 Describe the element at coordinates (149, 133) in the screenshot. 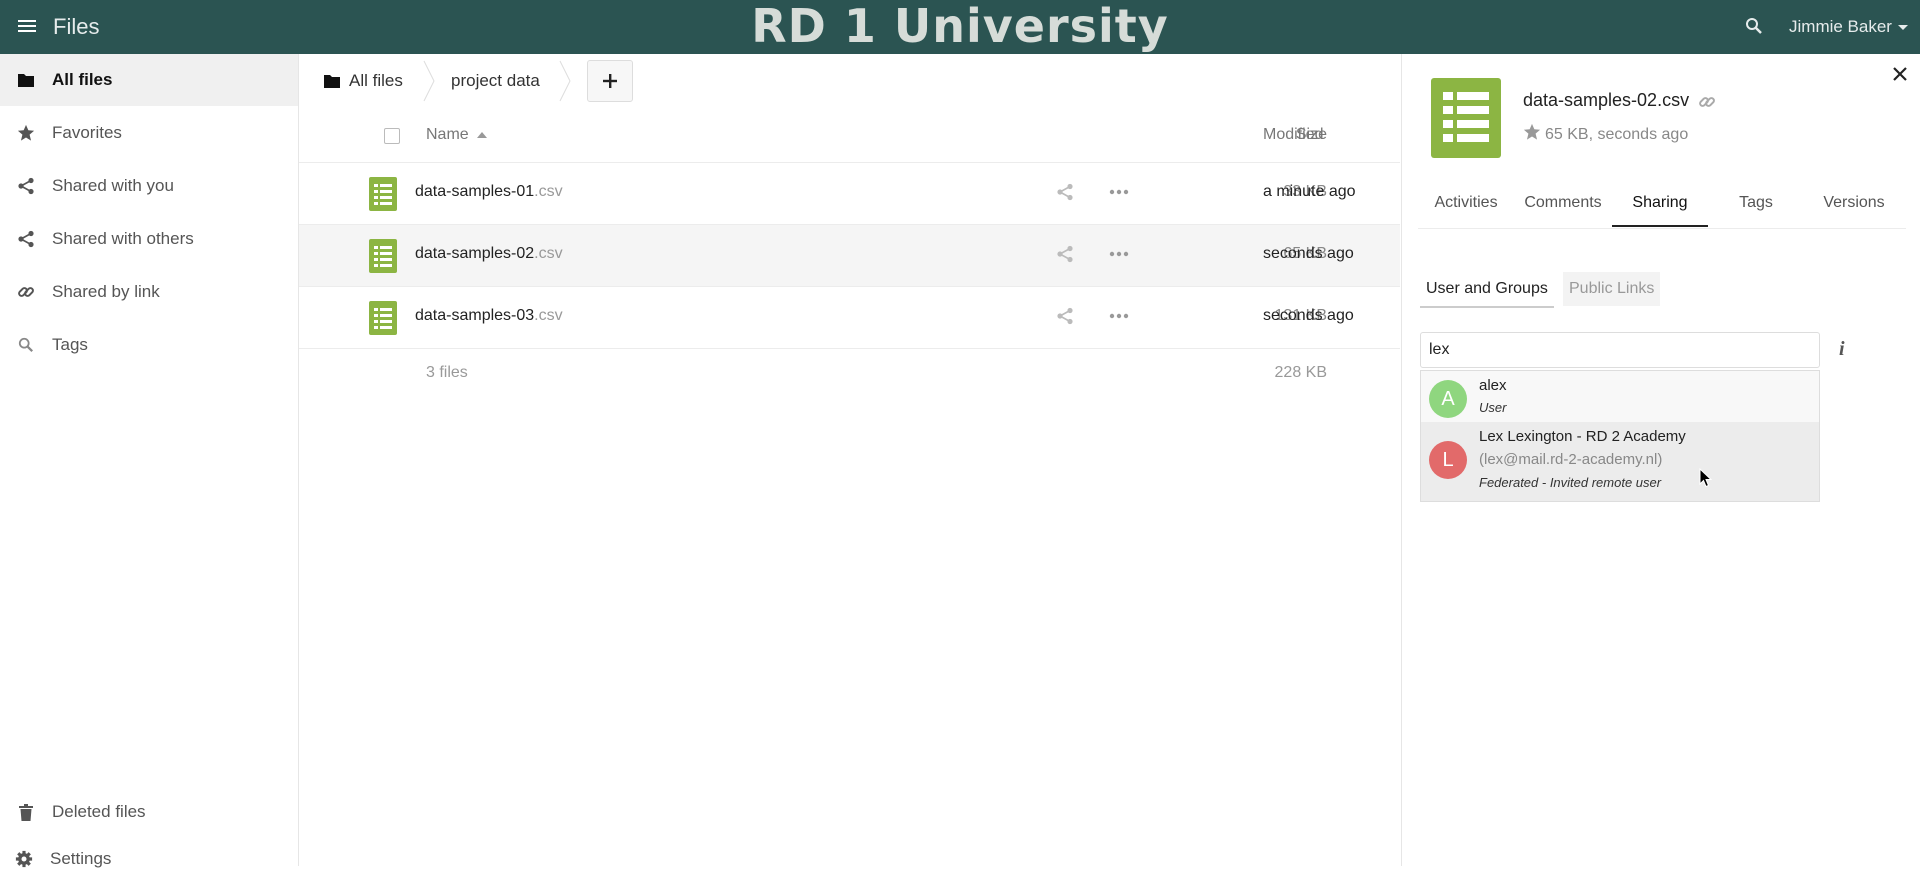

I see `sidebar-item-favorites: Favorites` at that location.